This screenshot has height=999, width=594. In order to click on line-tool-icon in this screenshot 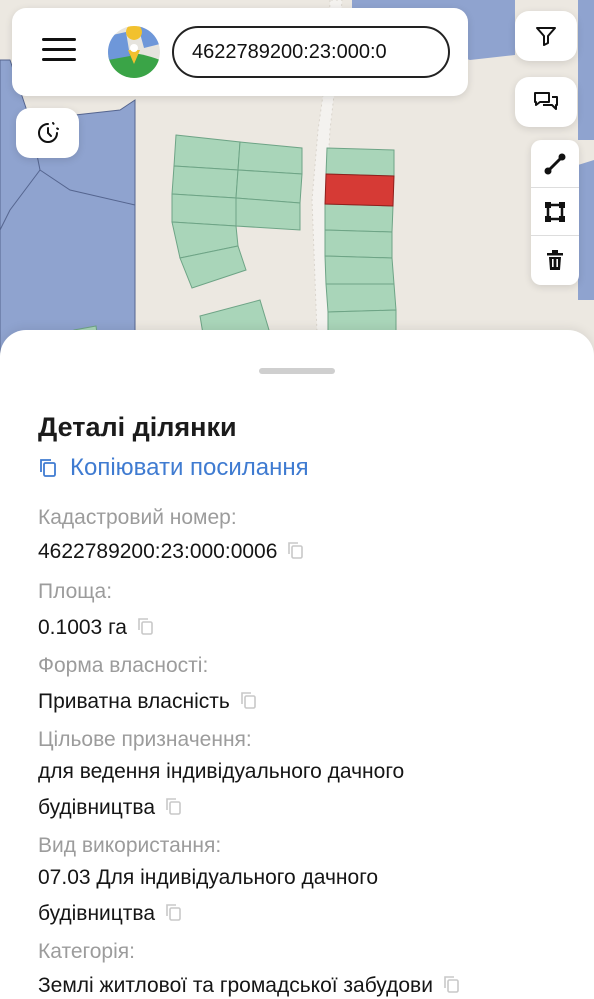, I will do `click(555, 163)`.